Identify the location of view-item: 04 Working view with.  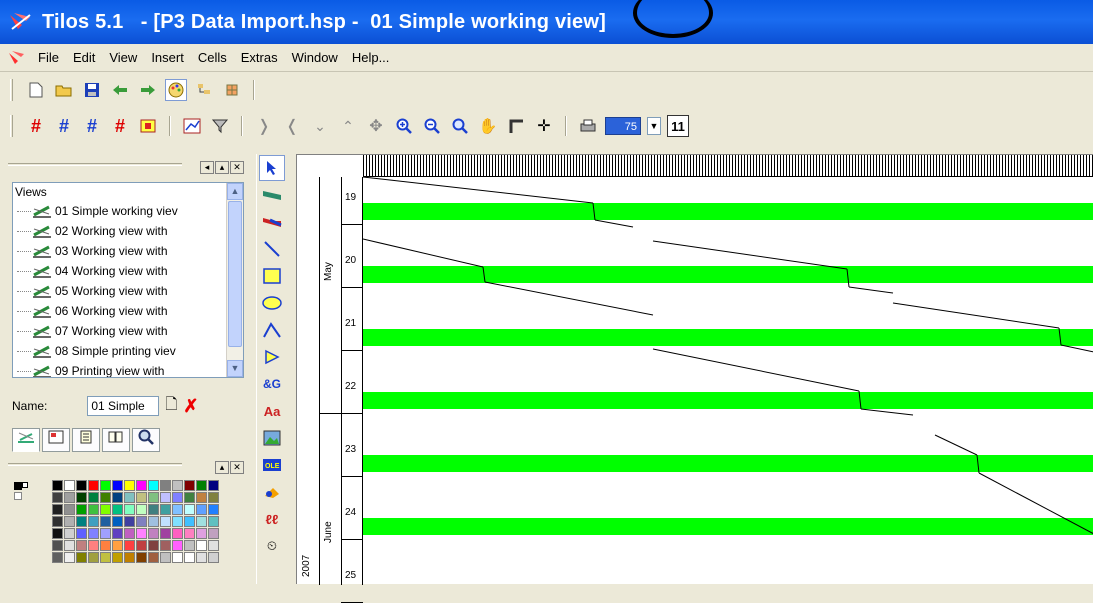
(128, 271).